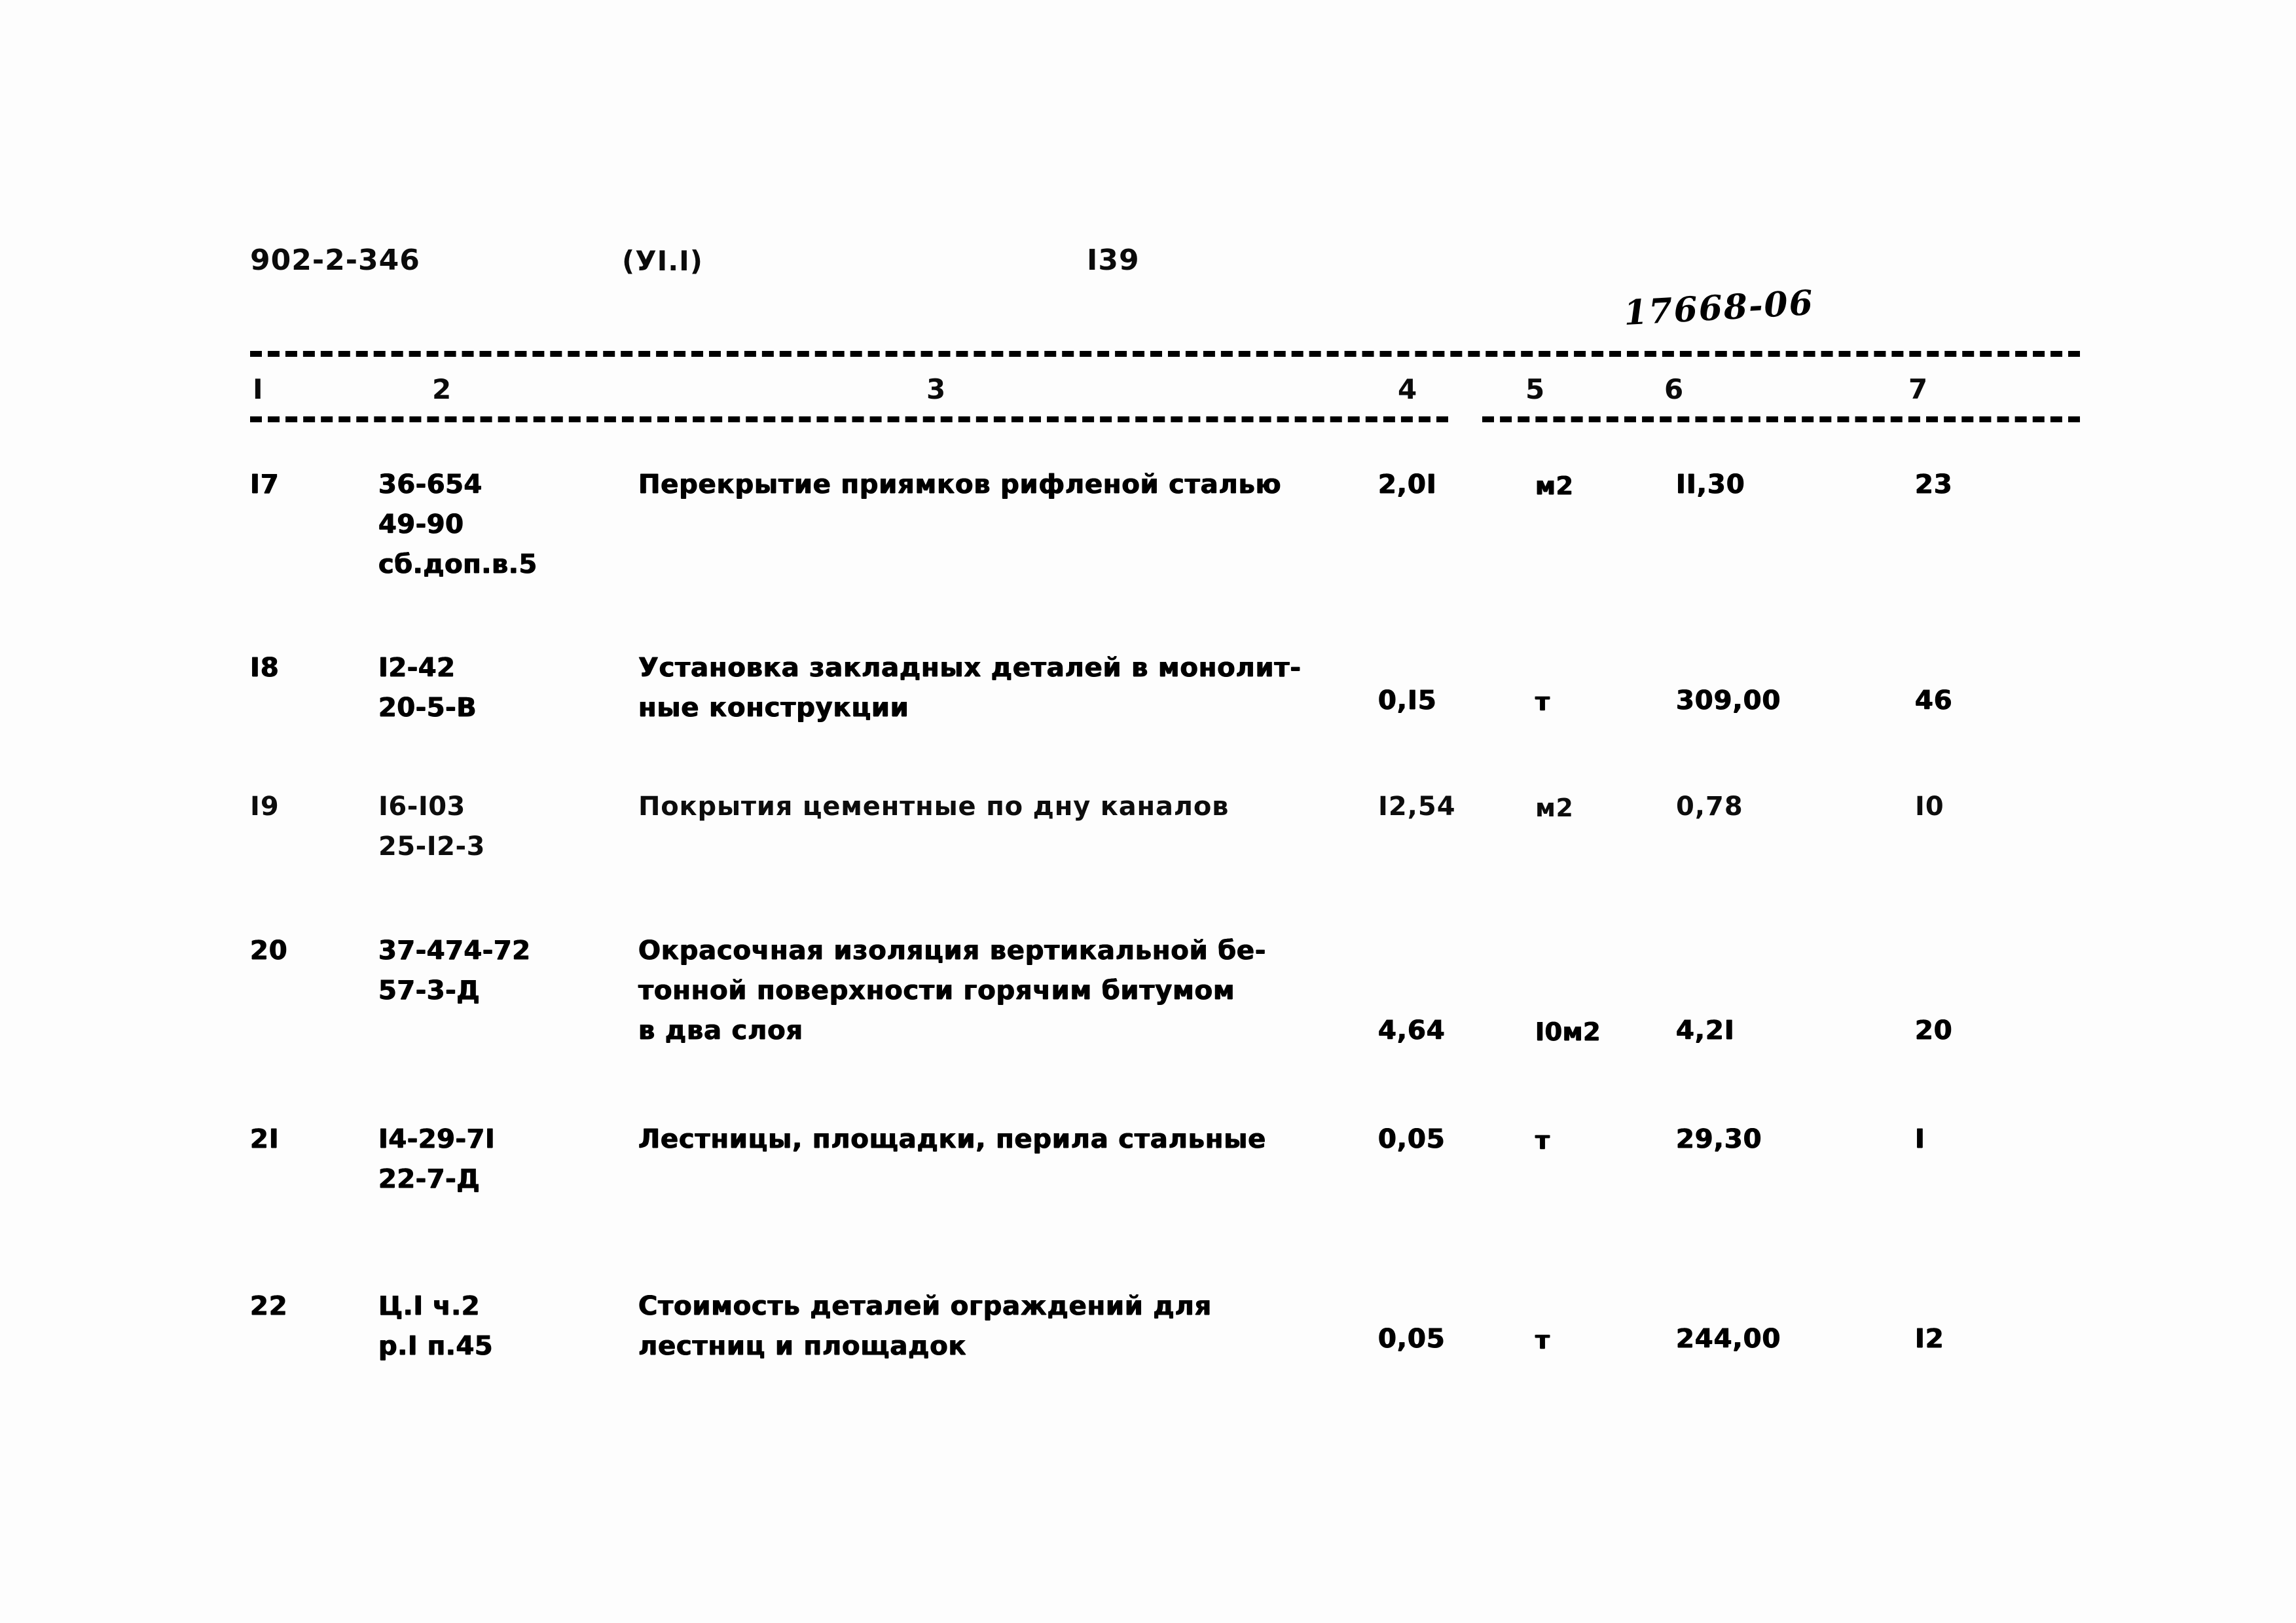 This screenshot has width=2296, height=1623. I want to click on column-header-6: 6, so click(1674, 389).